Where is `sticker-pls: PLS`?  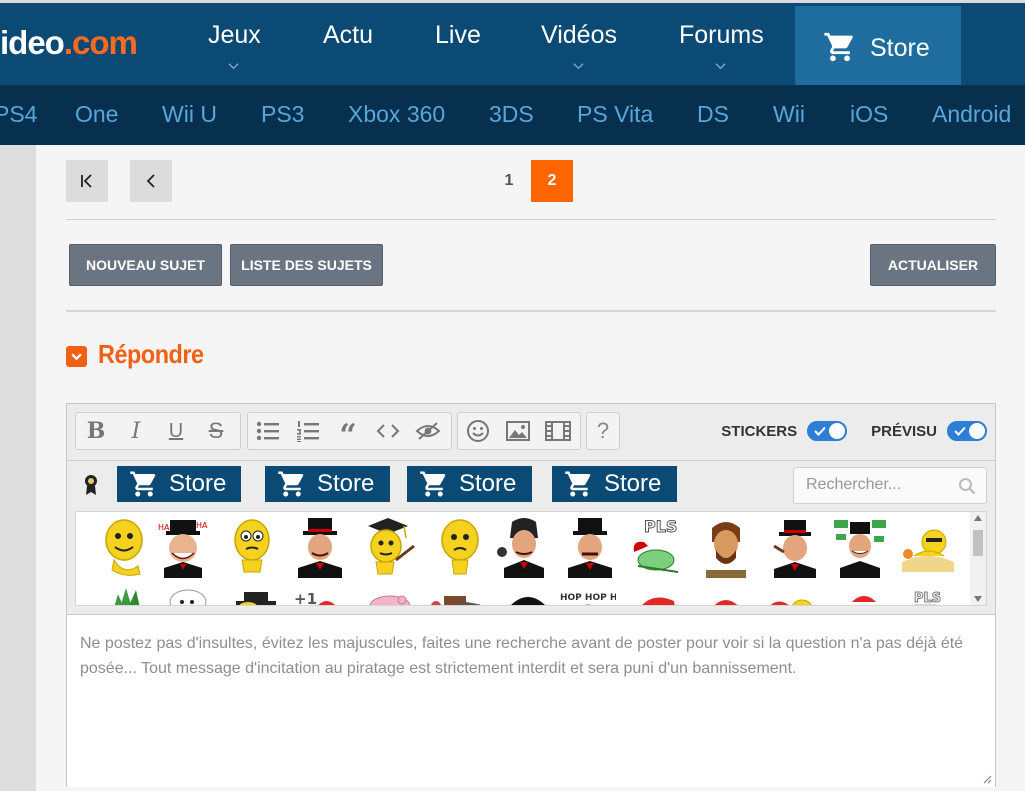 sticker-pls: PLS is located at coordinates (656, 547).